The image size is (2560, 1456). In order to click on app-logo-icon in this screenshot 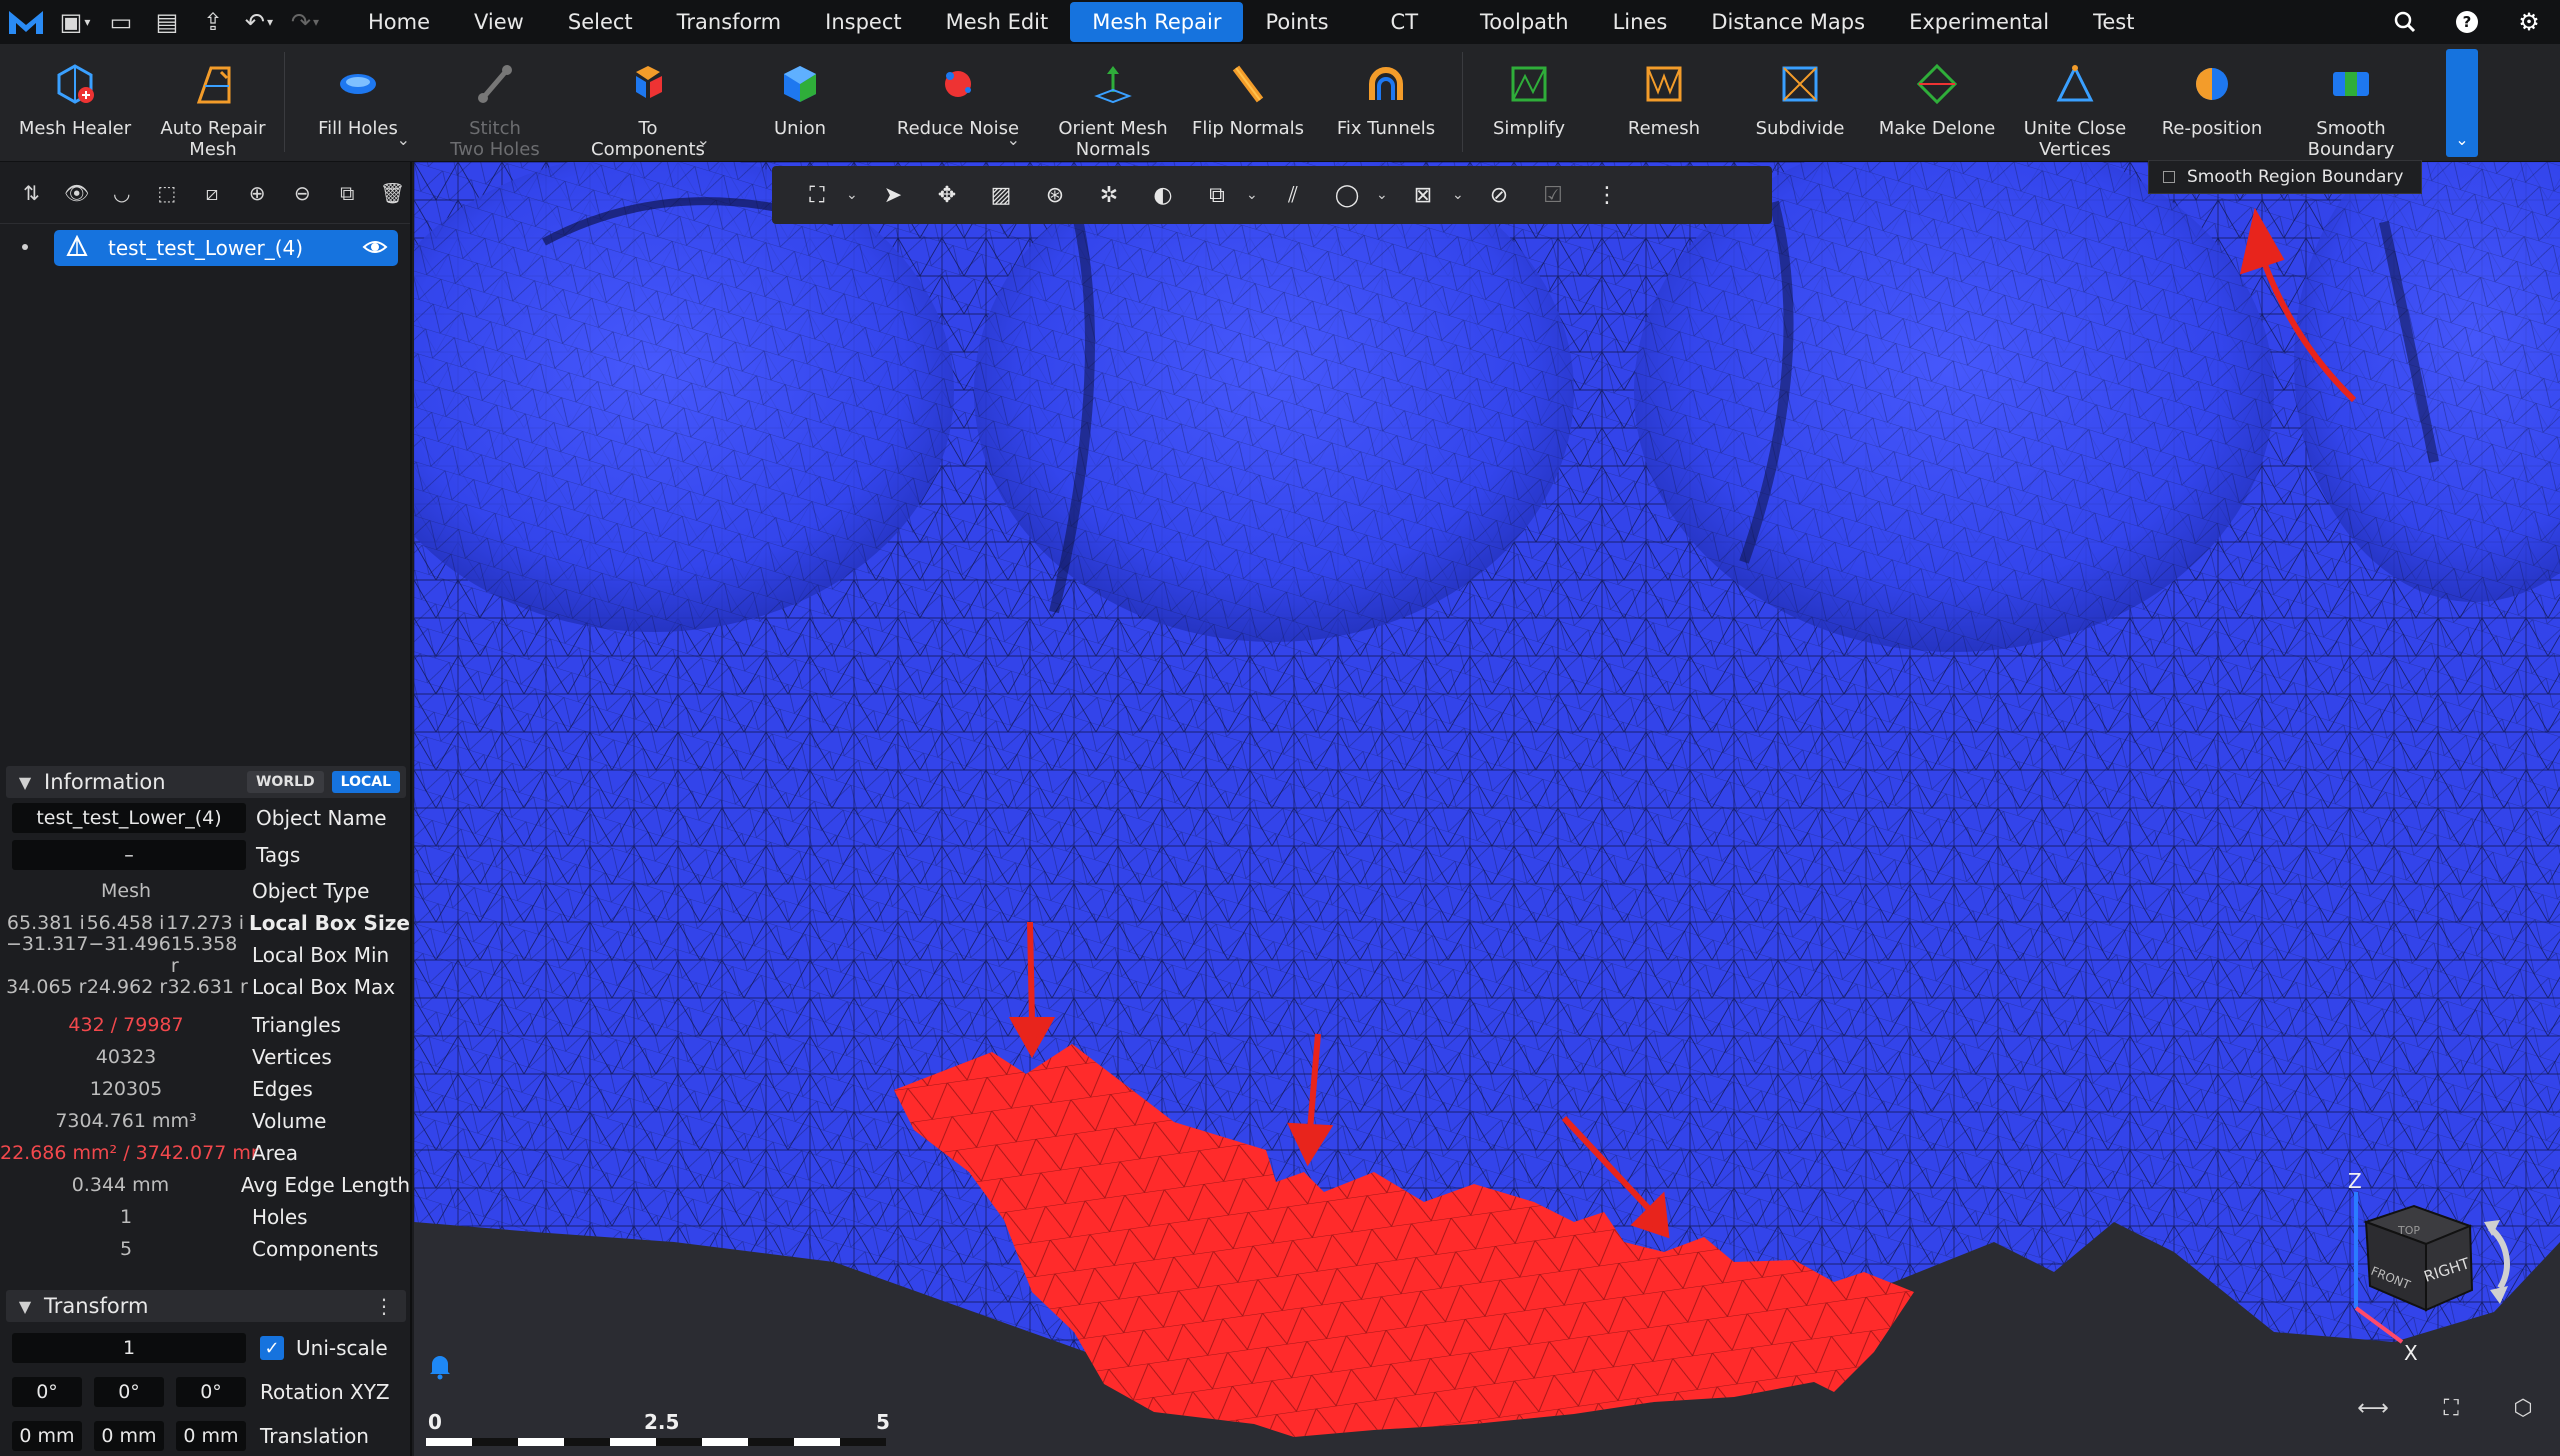, I will do `click(26, 22)`.